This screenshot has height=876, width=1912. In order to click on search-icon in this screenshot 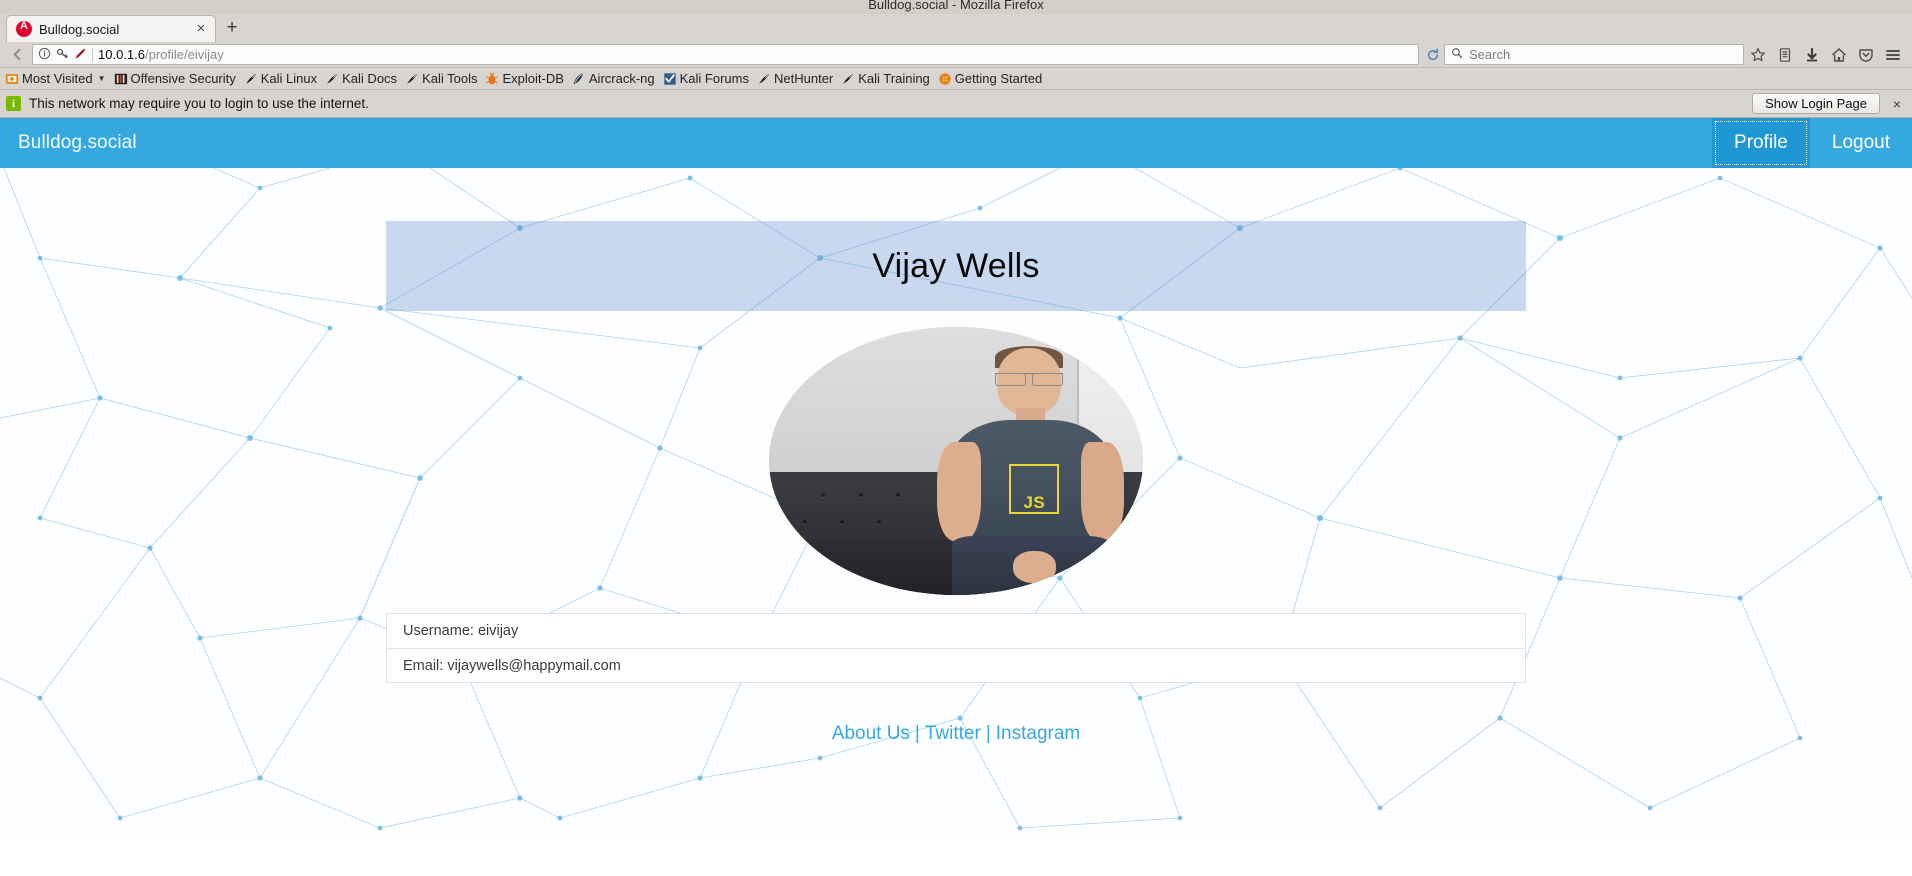, I will do `click(1457, 55)`.